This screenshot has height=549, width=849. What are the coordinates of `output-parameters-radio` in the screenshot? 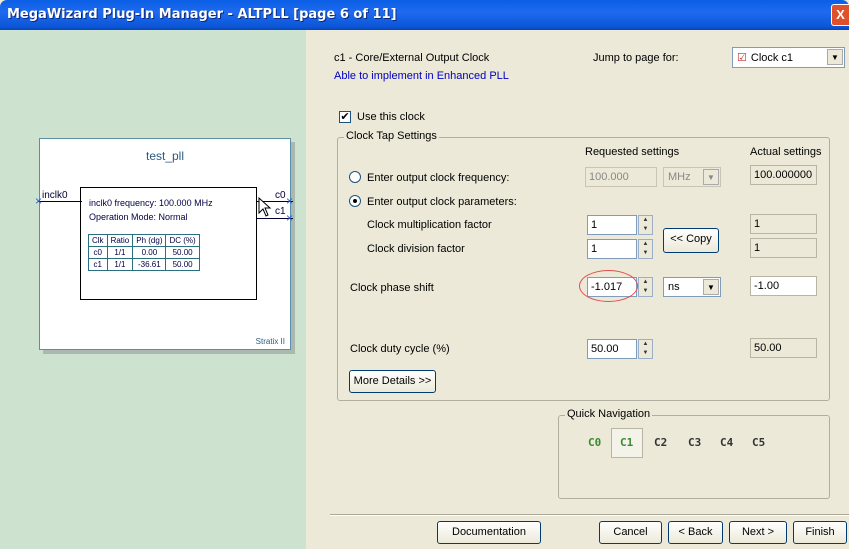 It's located at (355, 201).